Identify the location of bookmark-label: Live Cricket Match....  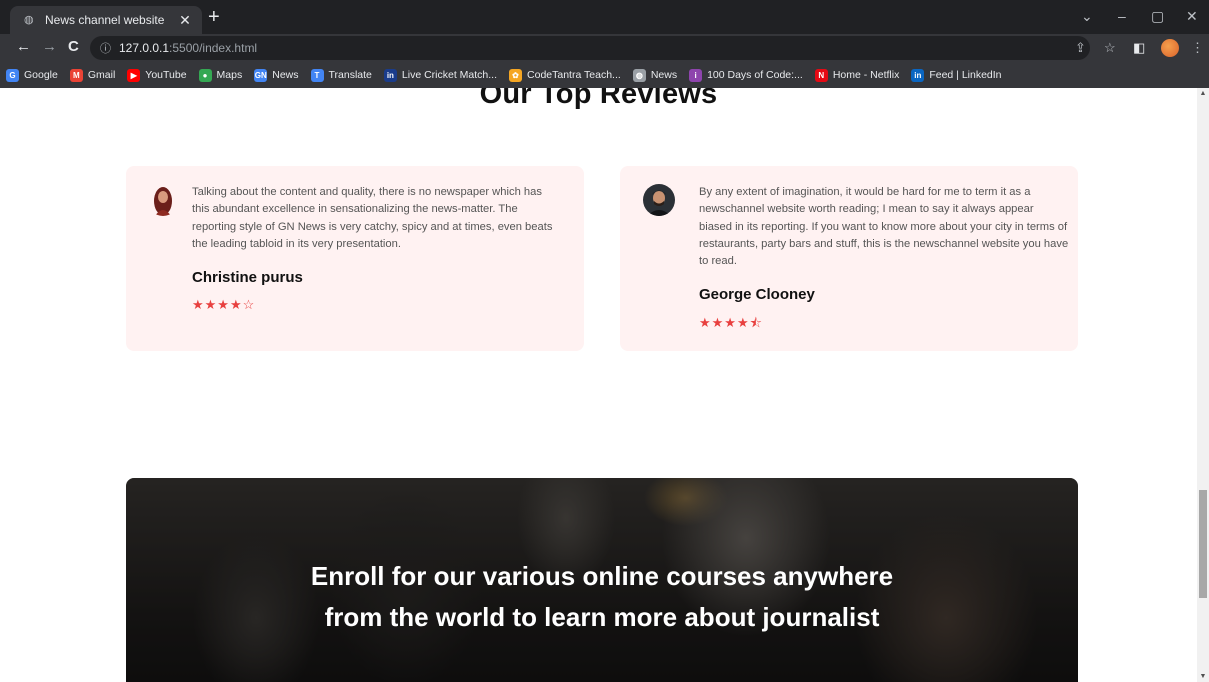
(449, 75).